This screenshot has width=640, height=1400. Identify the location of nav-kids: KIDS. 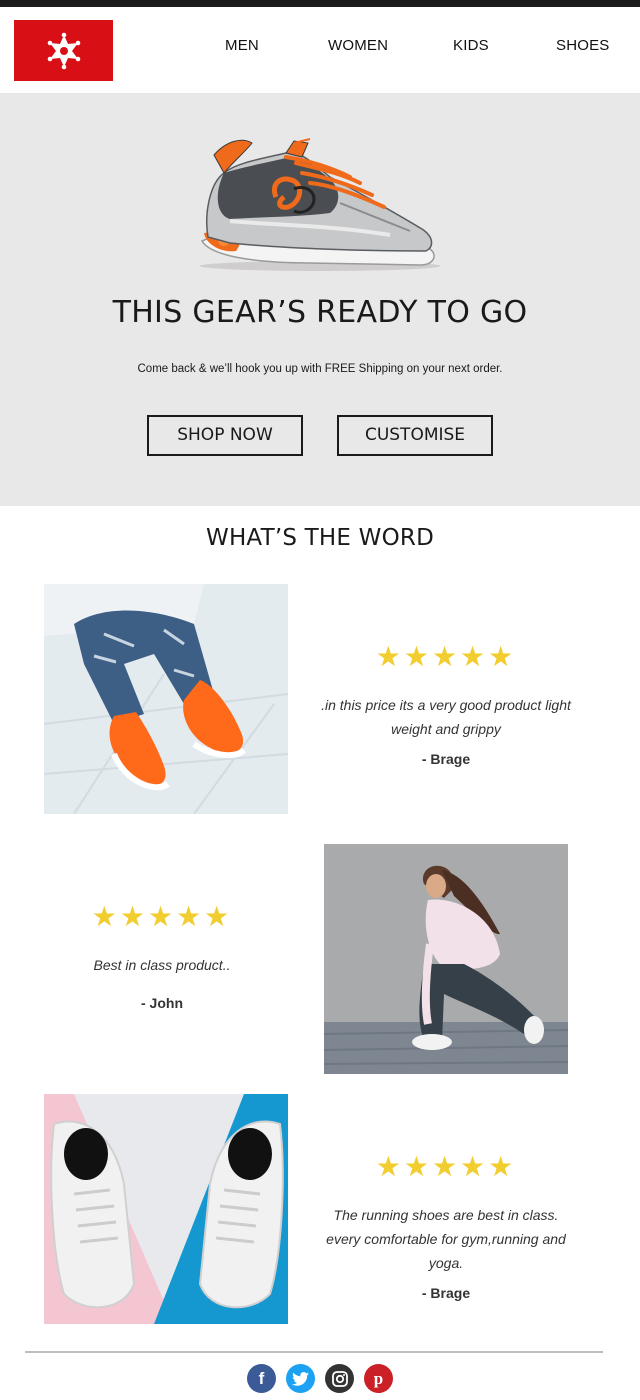
(471, 46).